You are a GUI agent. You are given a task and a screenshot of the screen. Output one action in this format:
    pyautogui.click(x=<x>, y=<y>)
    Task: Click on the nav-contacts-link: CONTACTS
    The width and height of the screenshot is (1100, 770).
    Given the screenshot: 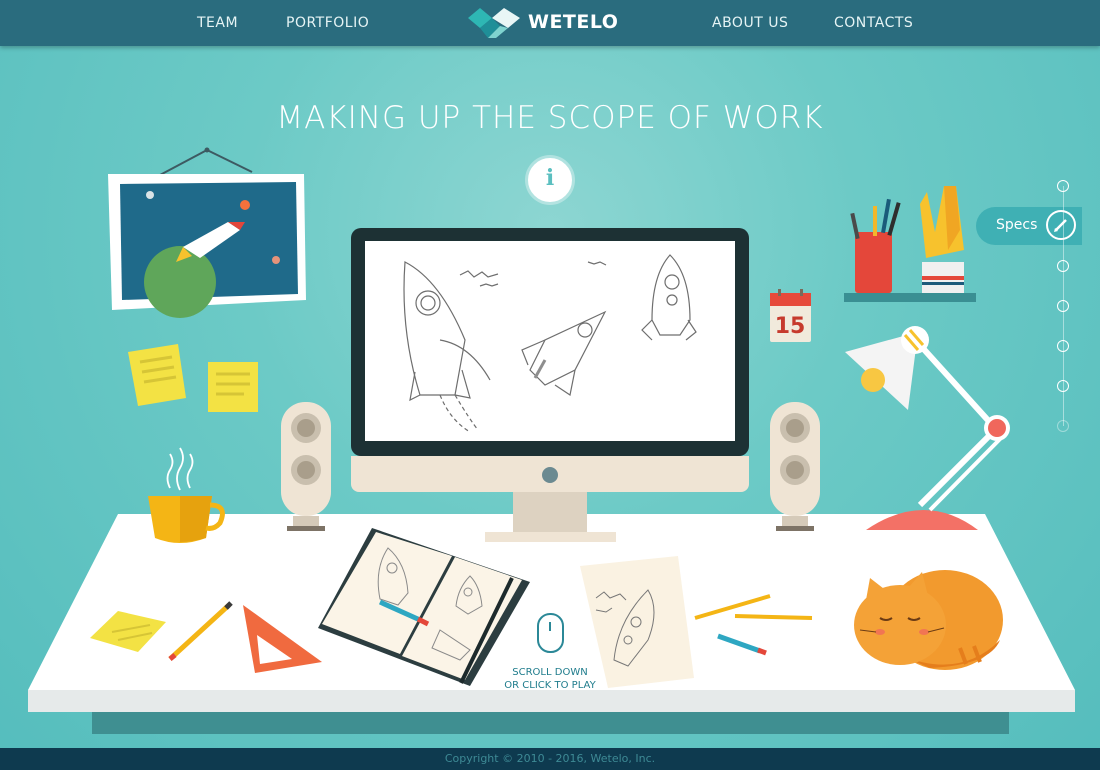 What is the action you would take?
    pyautogui.click(x=873, y=23)
    